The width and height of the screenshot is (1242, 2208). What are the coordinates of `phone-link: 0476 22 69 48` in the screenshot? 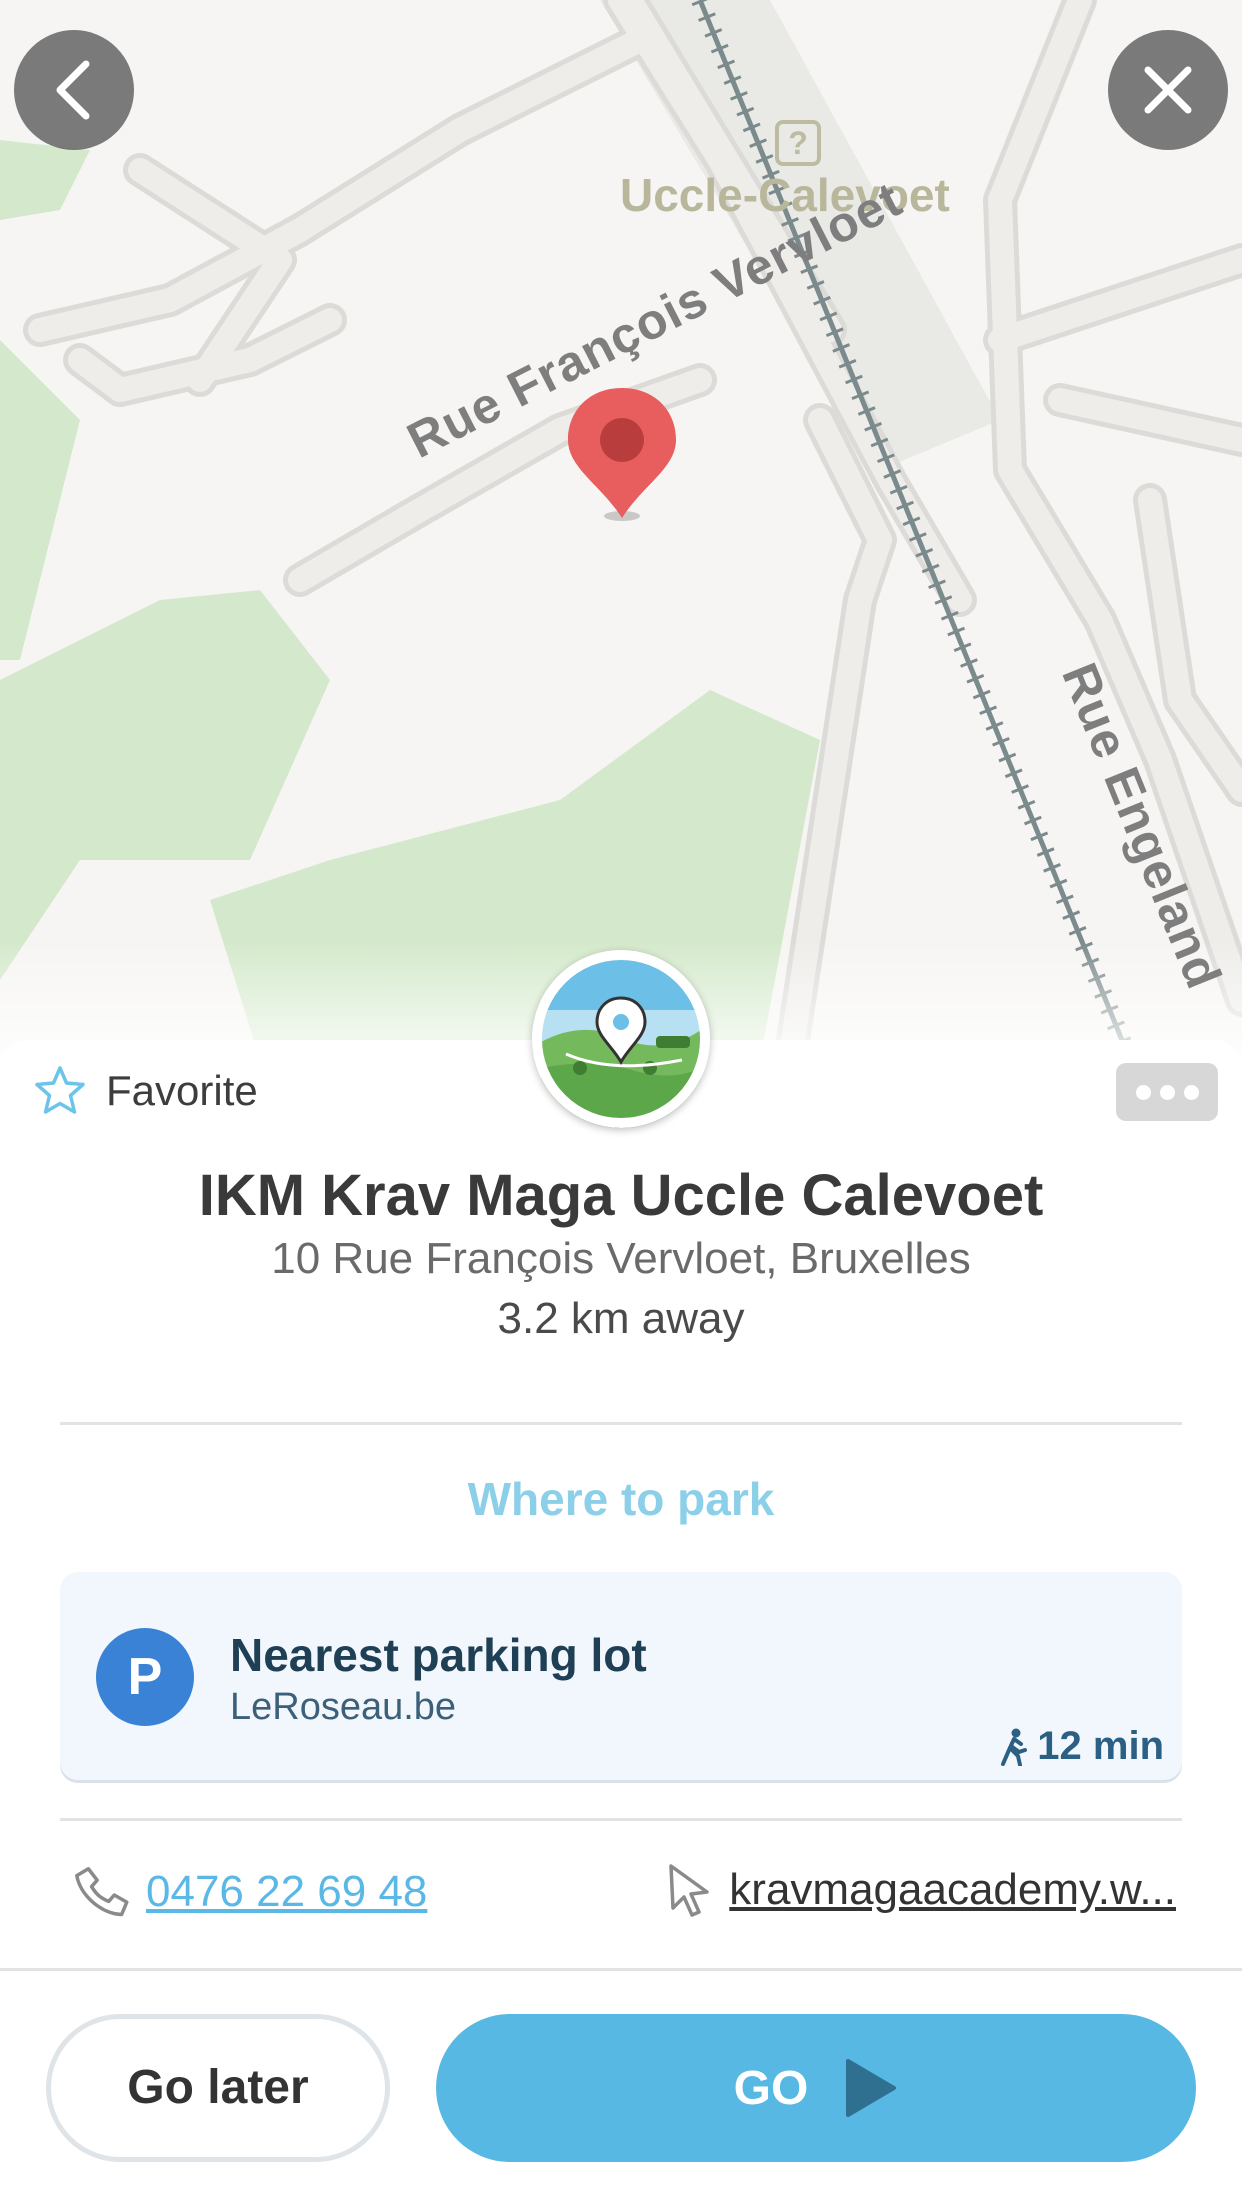 It's located at (248, 1892).